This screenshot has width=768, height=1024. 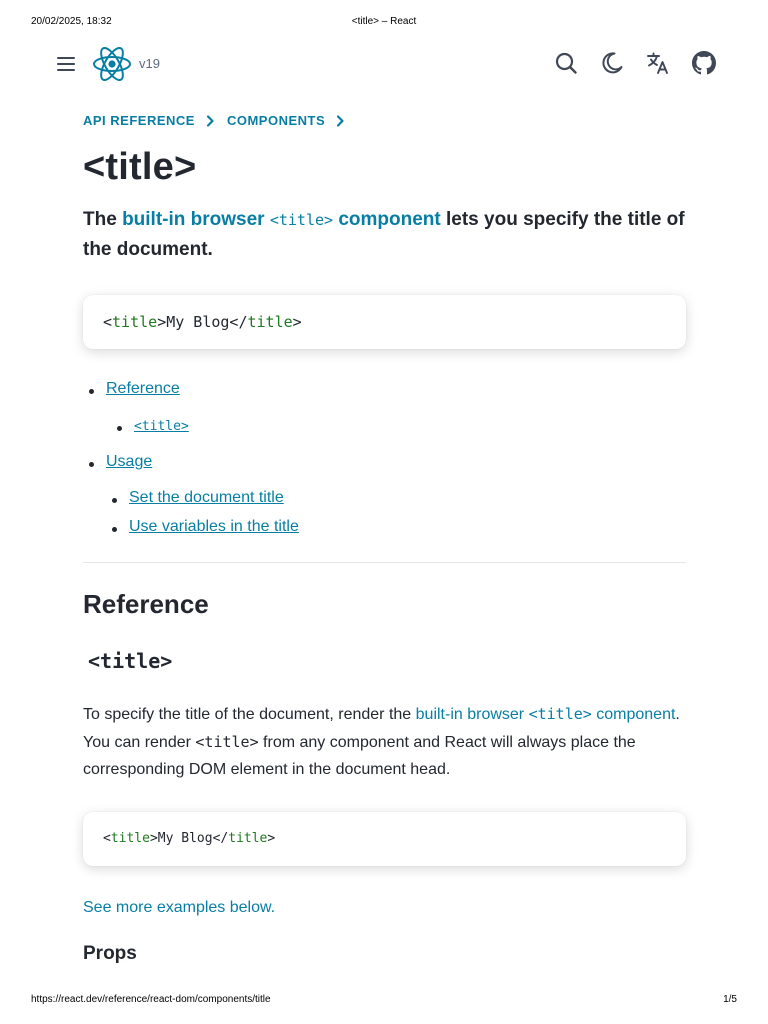 What do you see at coordinates (110, 953) in the screenshot?
I see `props-heading: Props` at bounding box center [110, 953].